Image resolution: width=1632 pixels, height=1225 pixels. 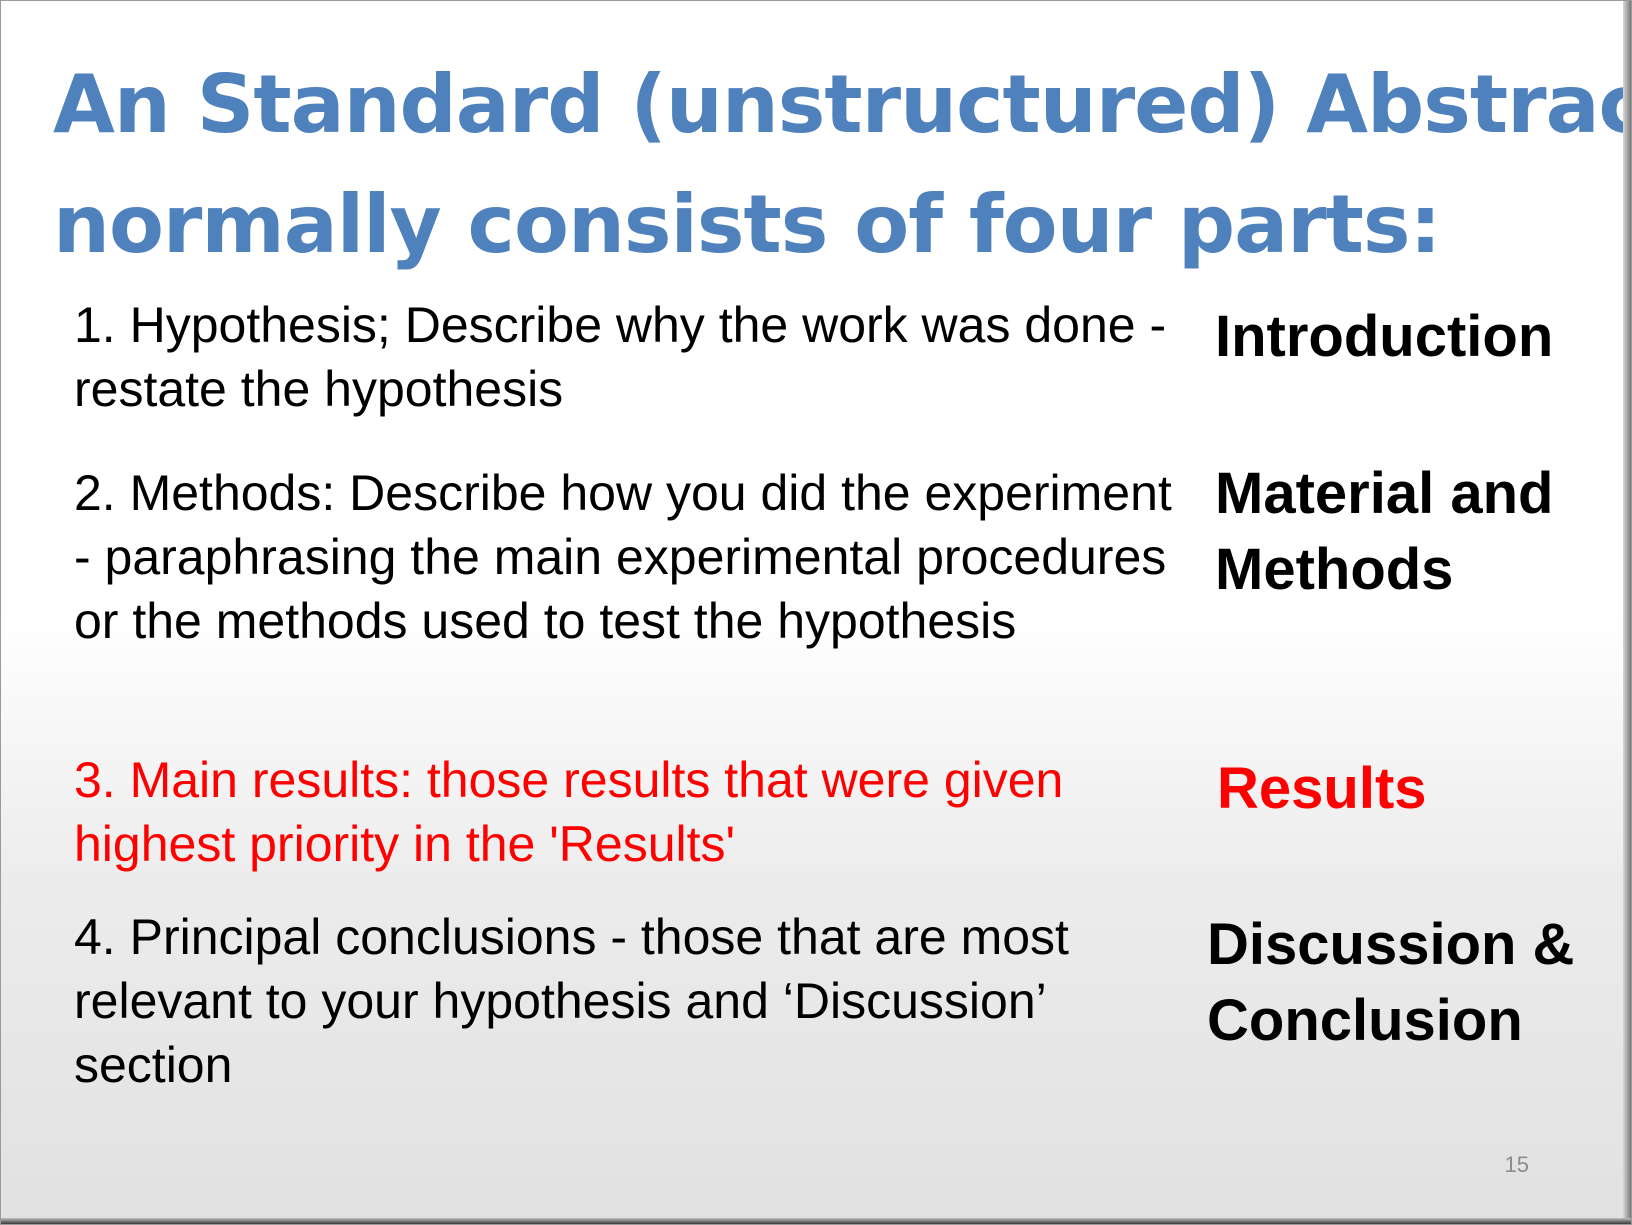 I want to click on page-number: 15, so click(x=1516, y=1164).